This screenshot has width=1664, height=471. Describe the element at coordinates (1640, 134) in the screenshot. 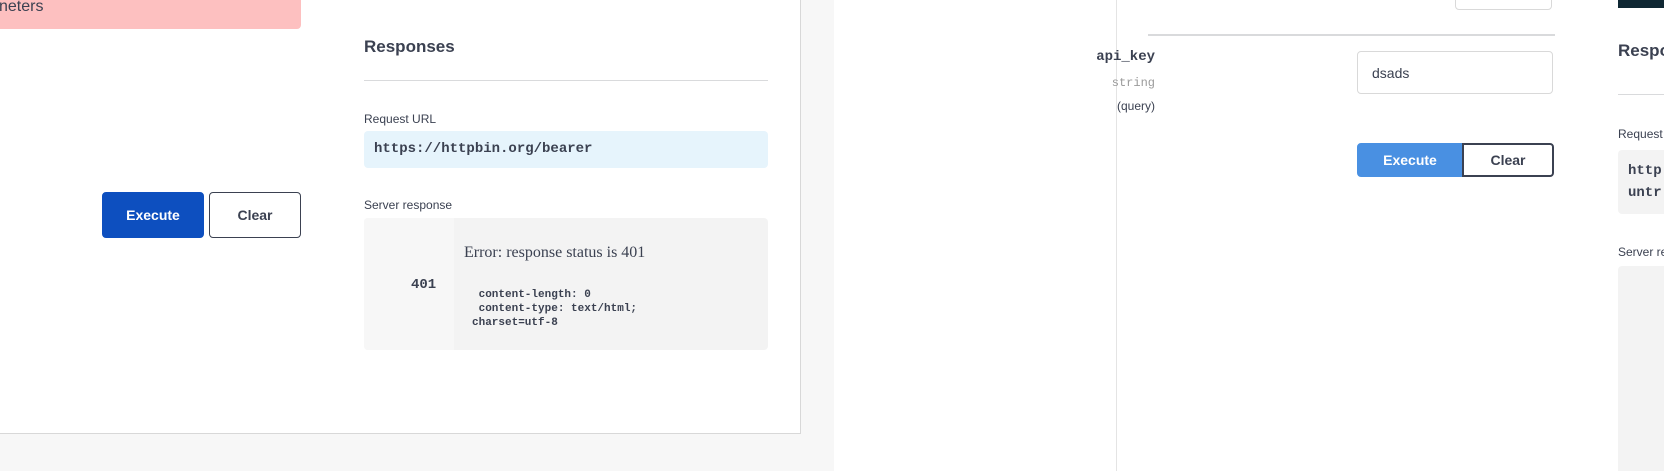

I see `request-url-label-right: Request` at that location.